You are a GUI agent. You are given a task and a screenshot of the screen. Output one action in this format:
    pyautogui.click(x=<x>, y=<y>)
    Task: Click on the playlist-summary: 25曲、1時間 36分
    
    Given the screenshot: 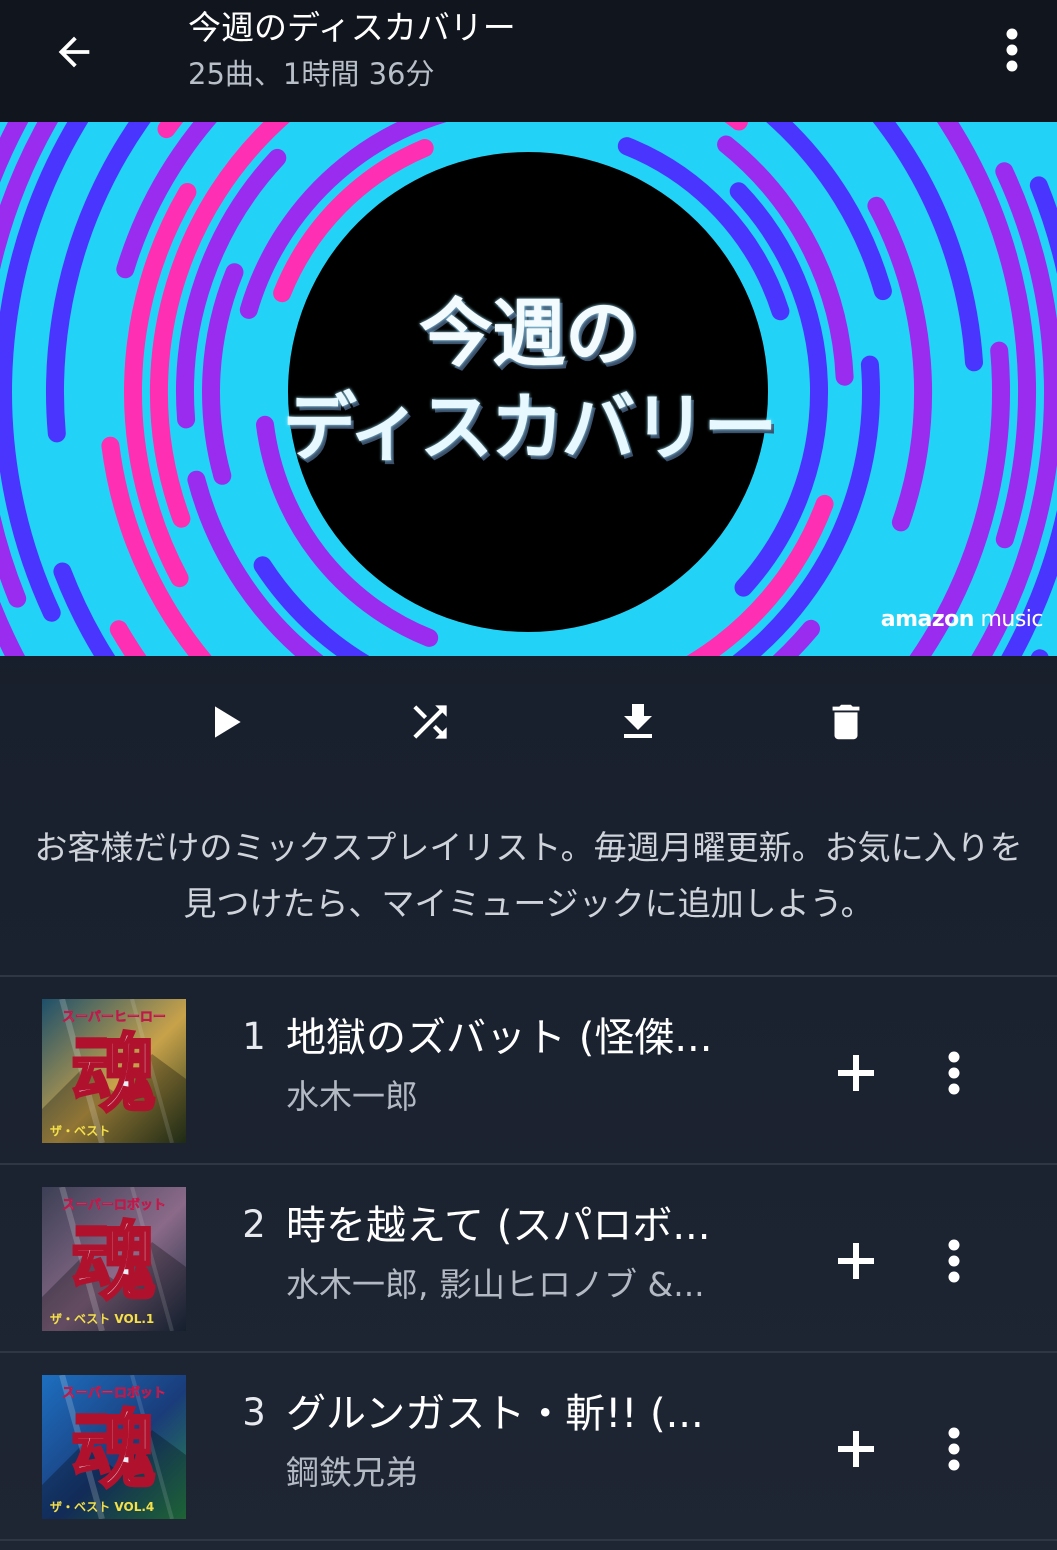 What is the action you would take?
    pyautogui.click(x=311, y=74)
    